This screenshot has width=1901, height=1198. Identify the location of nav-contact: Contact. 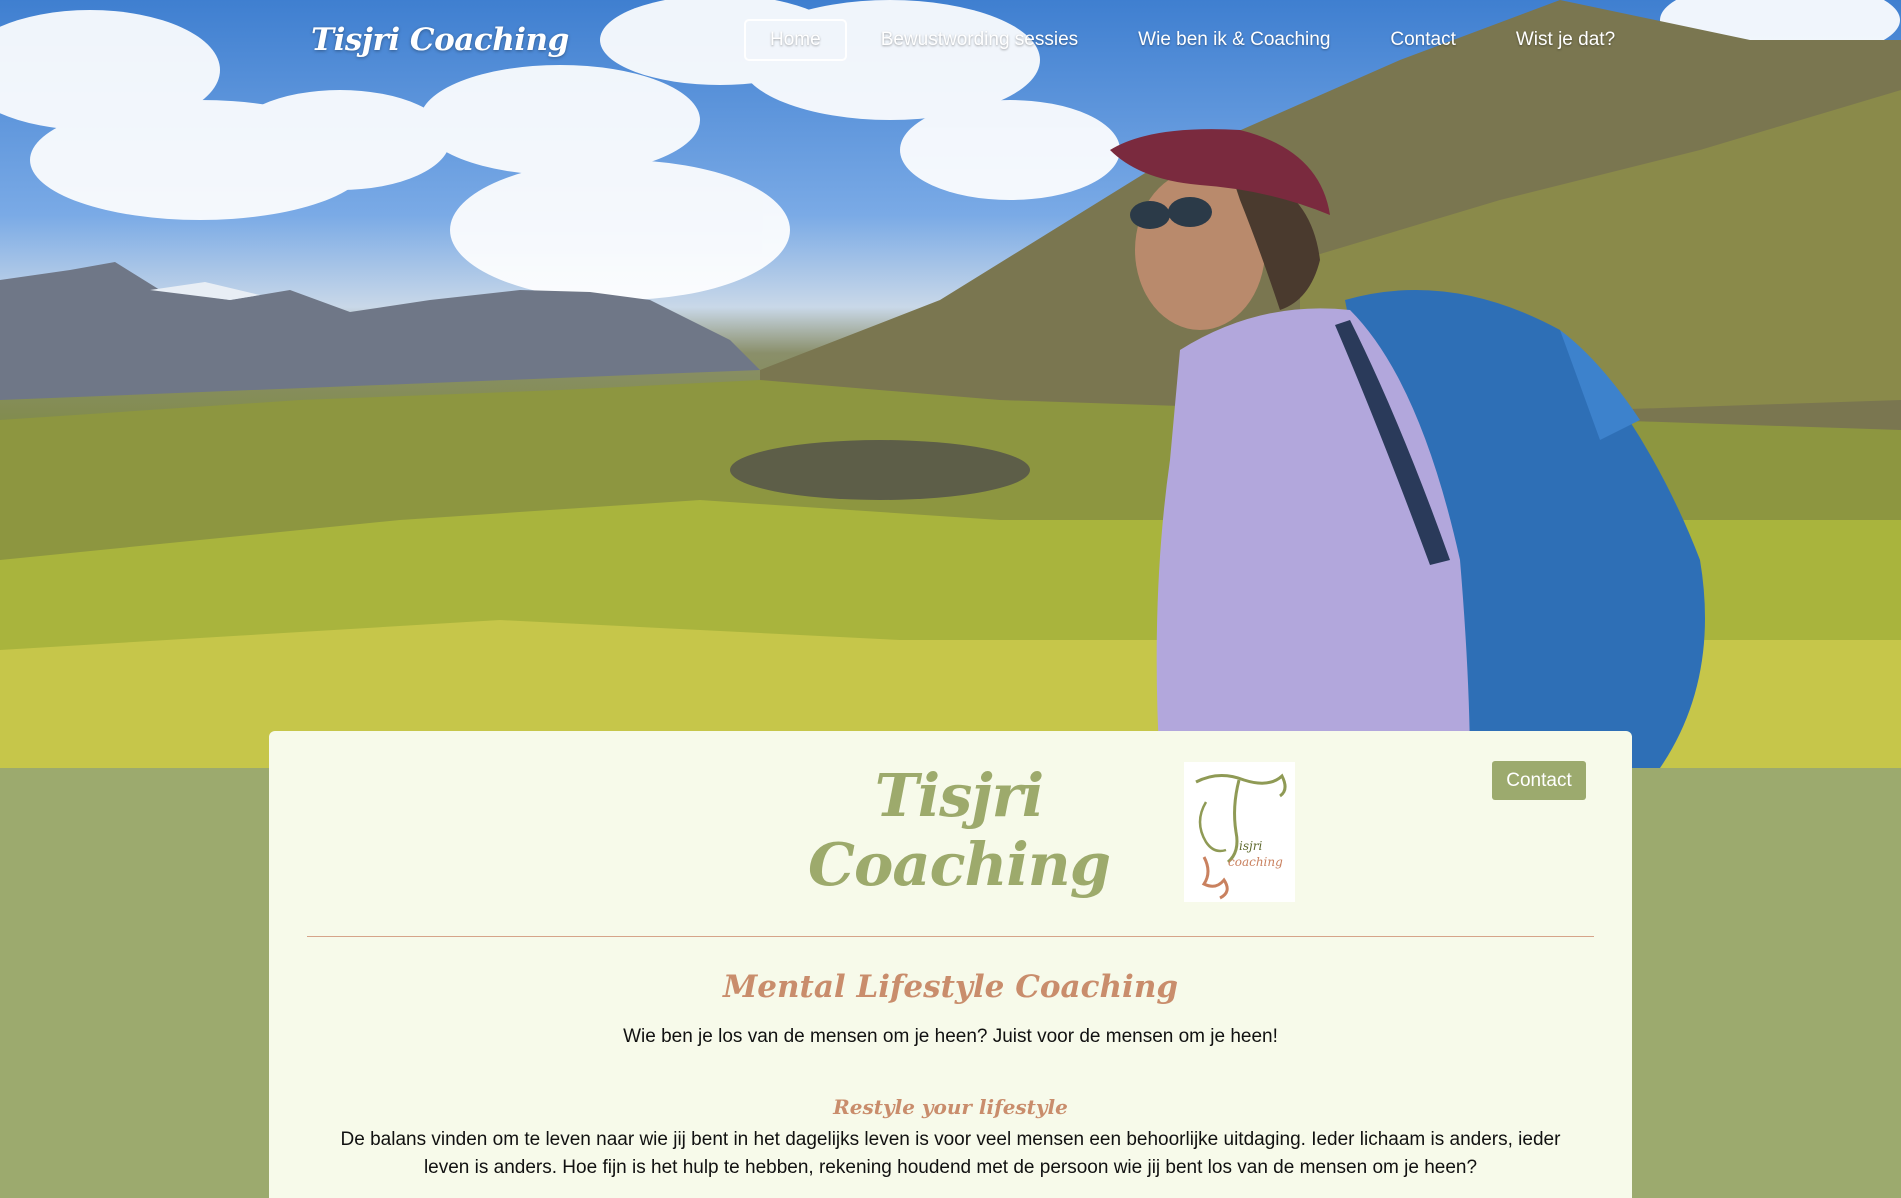
(1422, 40).